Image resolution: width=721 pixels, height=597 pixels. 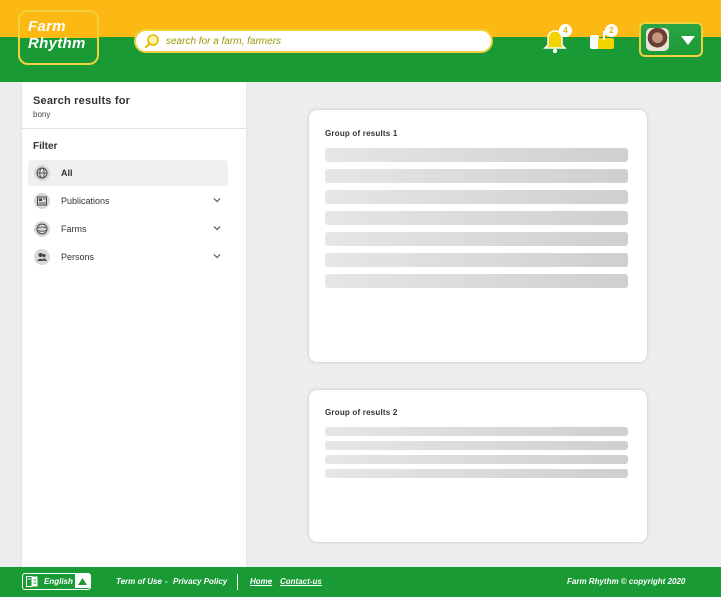 I want to click on terms-link: Term of Use, so click(x=139, y=581).